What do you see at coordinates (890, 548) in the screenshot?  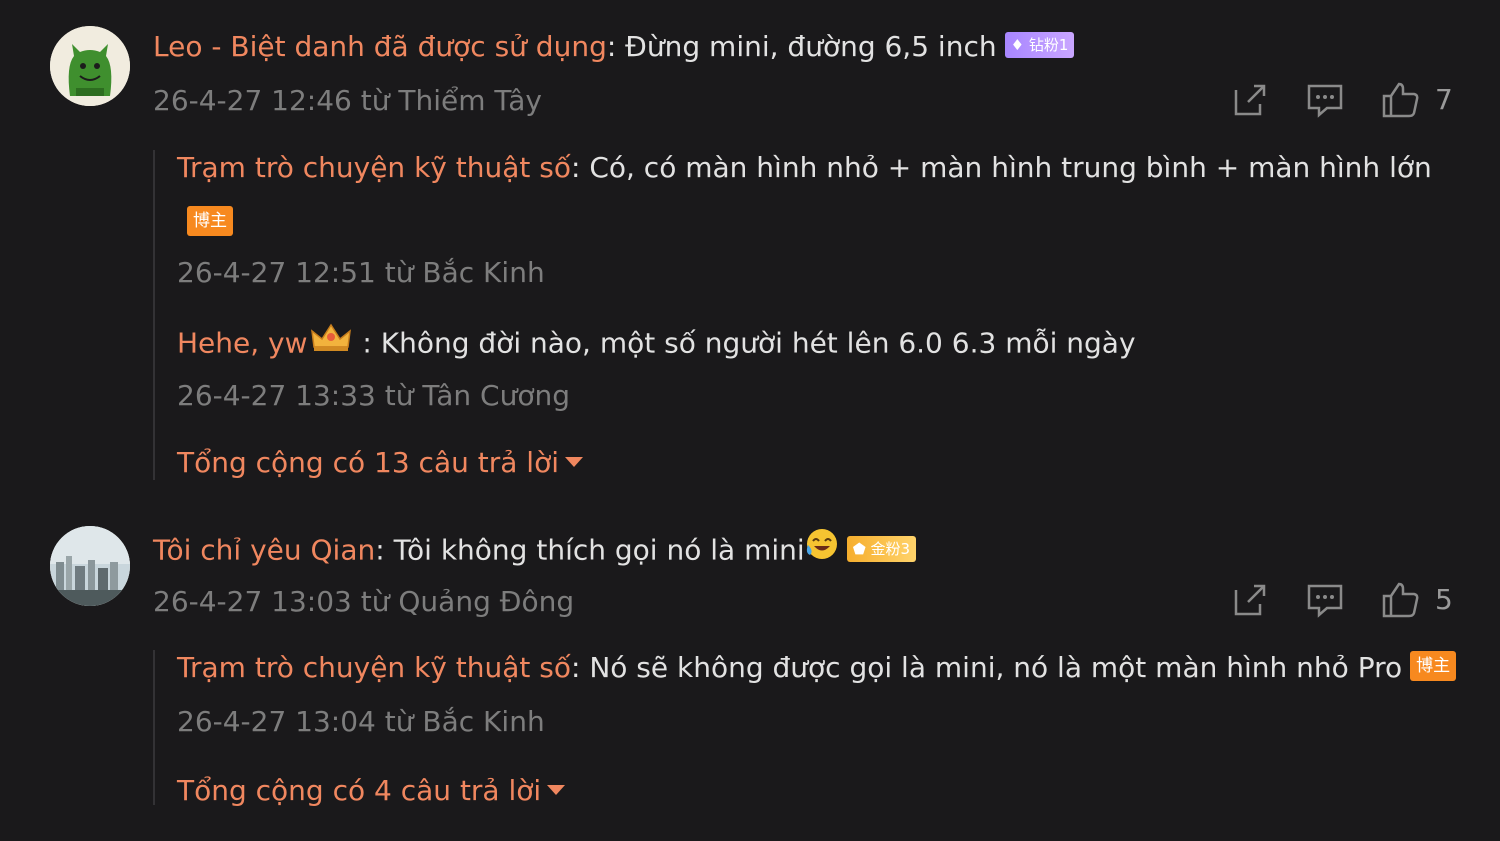 I see `fan-badge-label: 金粉3` at bounding box center [890, 548].